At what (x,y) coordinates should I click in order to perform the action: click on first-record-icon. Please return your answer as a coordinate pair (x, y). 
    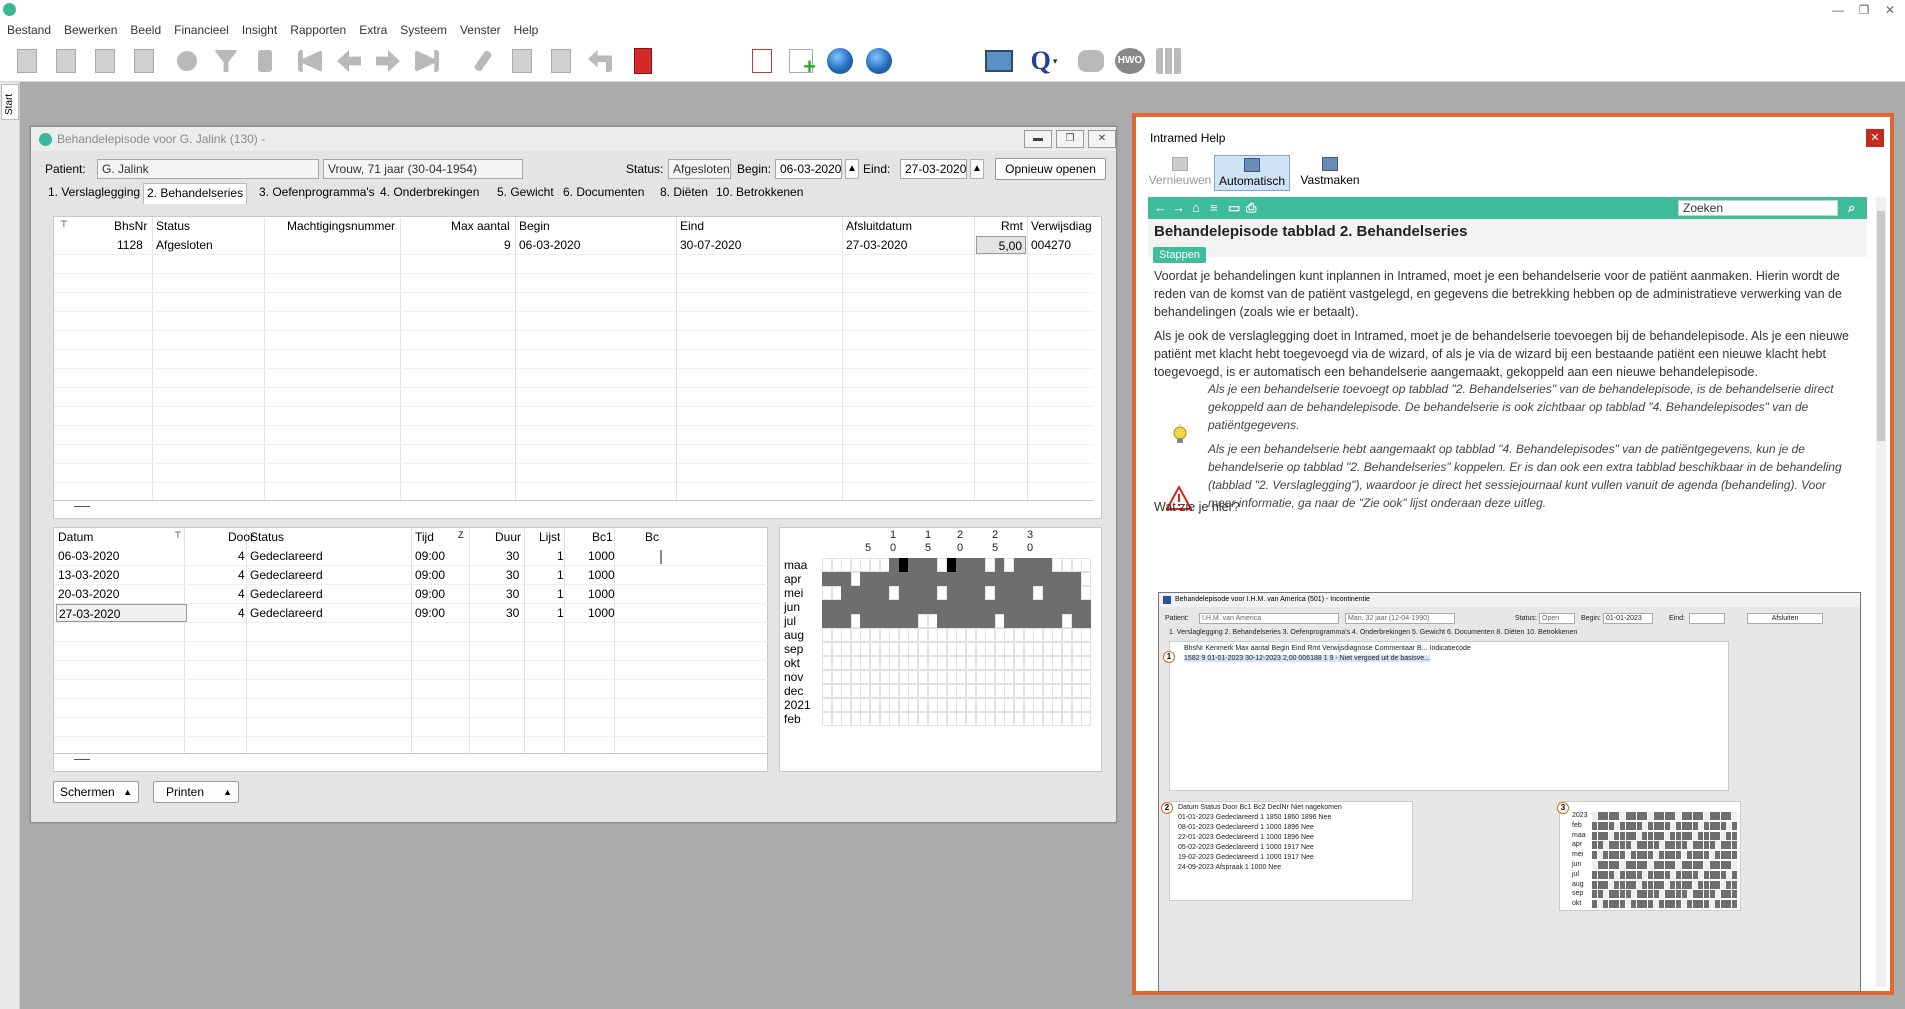
    Looking at the image, I should click on (310, 61).